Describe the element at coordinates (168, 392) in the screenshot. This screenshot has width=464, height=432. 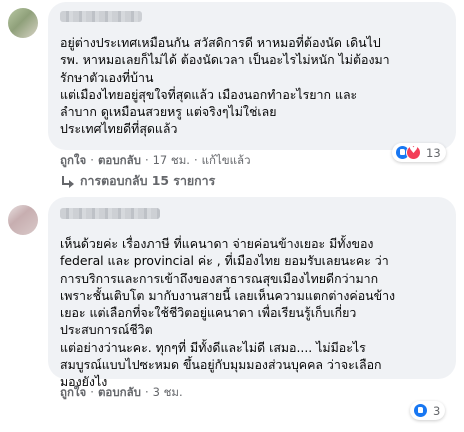
I see `timestamp: 3 ชม.` at that location.